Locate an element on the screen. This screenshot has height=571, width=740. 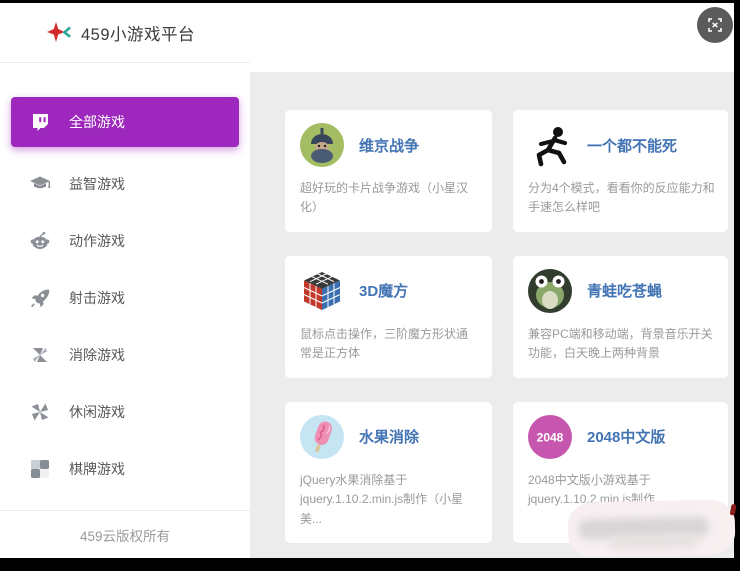
reddit-icon is located at coordinates (40, 241).